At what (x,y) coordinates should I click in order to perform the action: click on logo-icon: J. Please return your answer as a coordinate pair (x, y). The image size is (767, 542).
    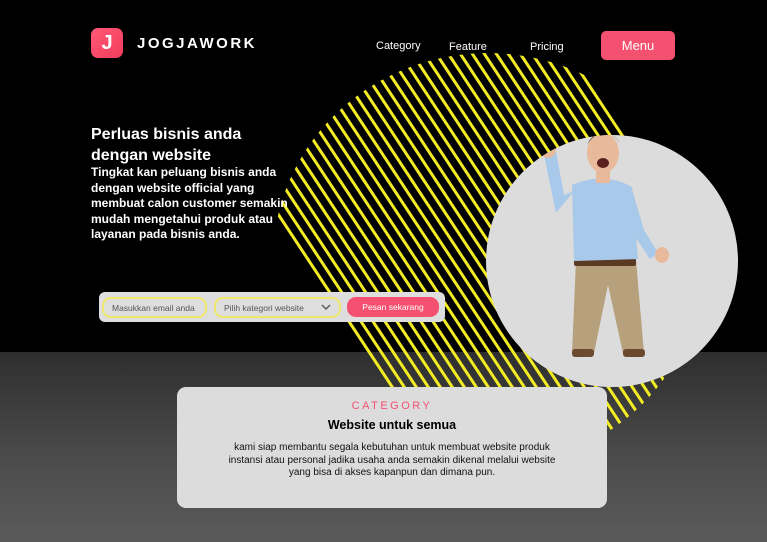
    Looking at the image, I should click on (107, 43).